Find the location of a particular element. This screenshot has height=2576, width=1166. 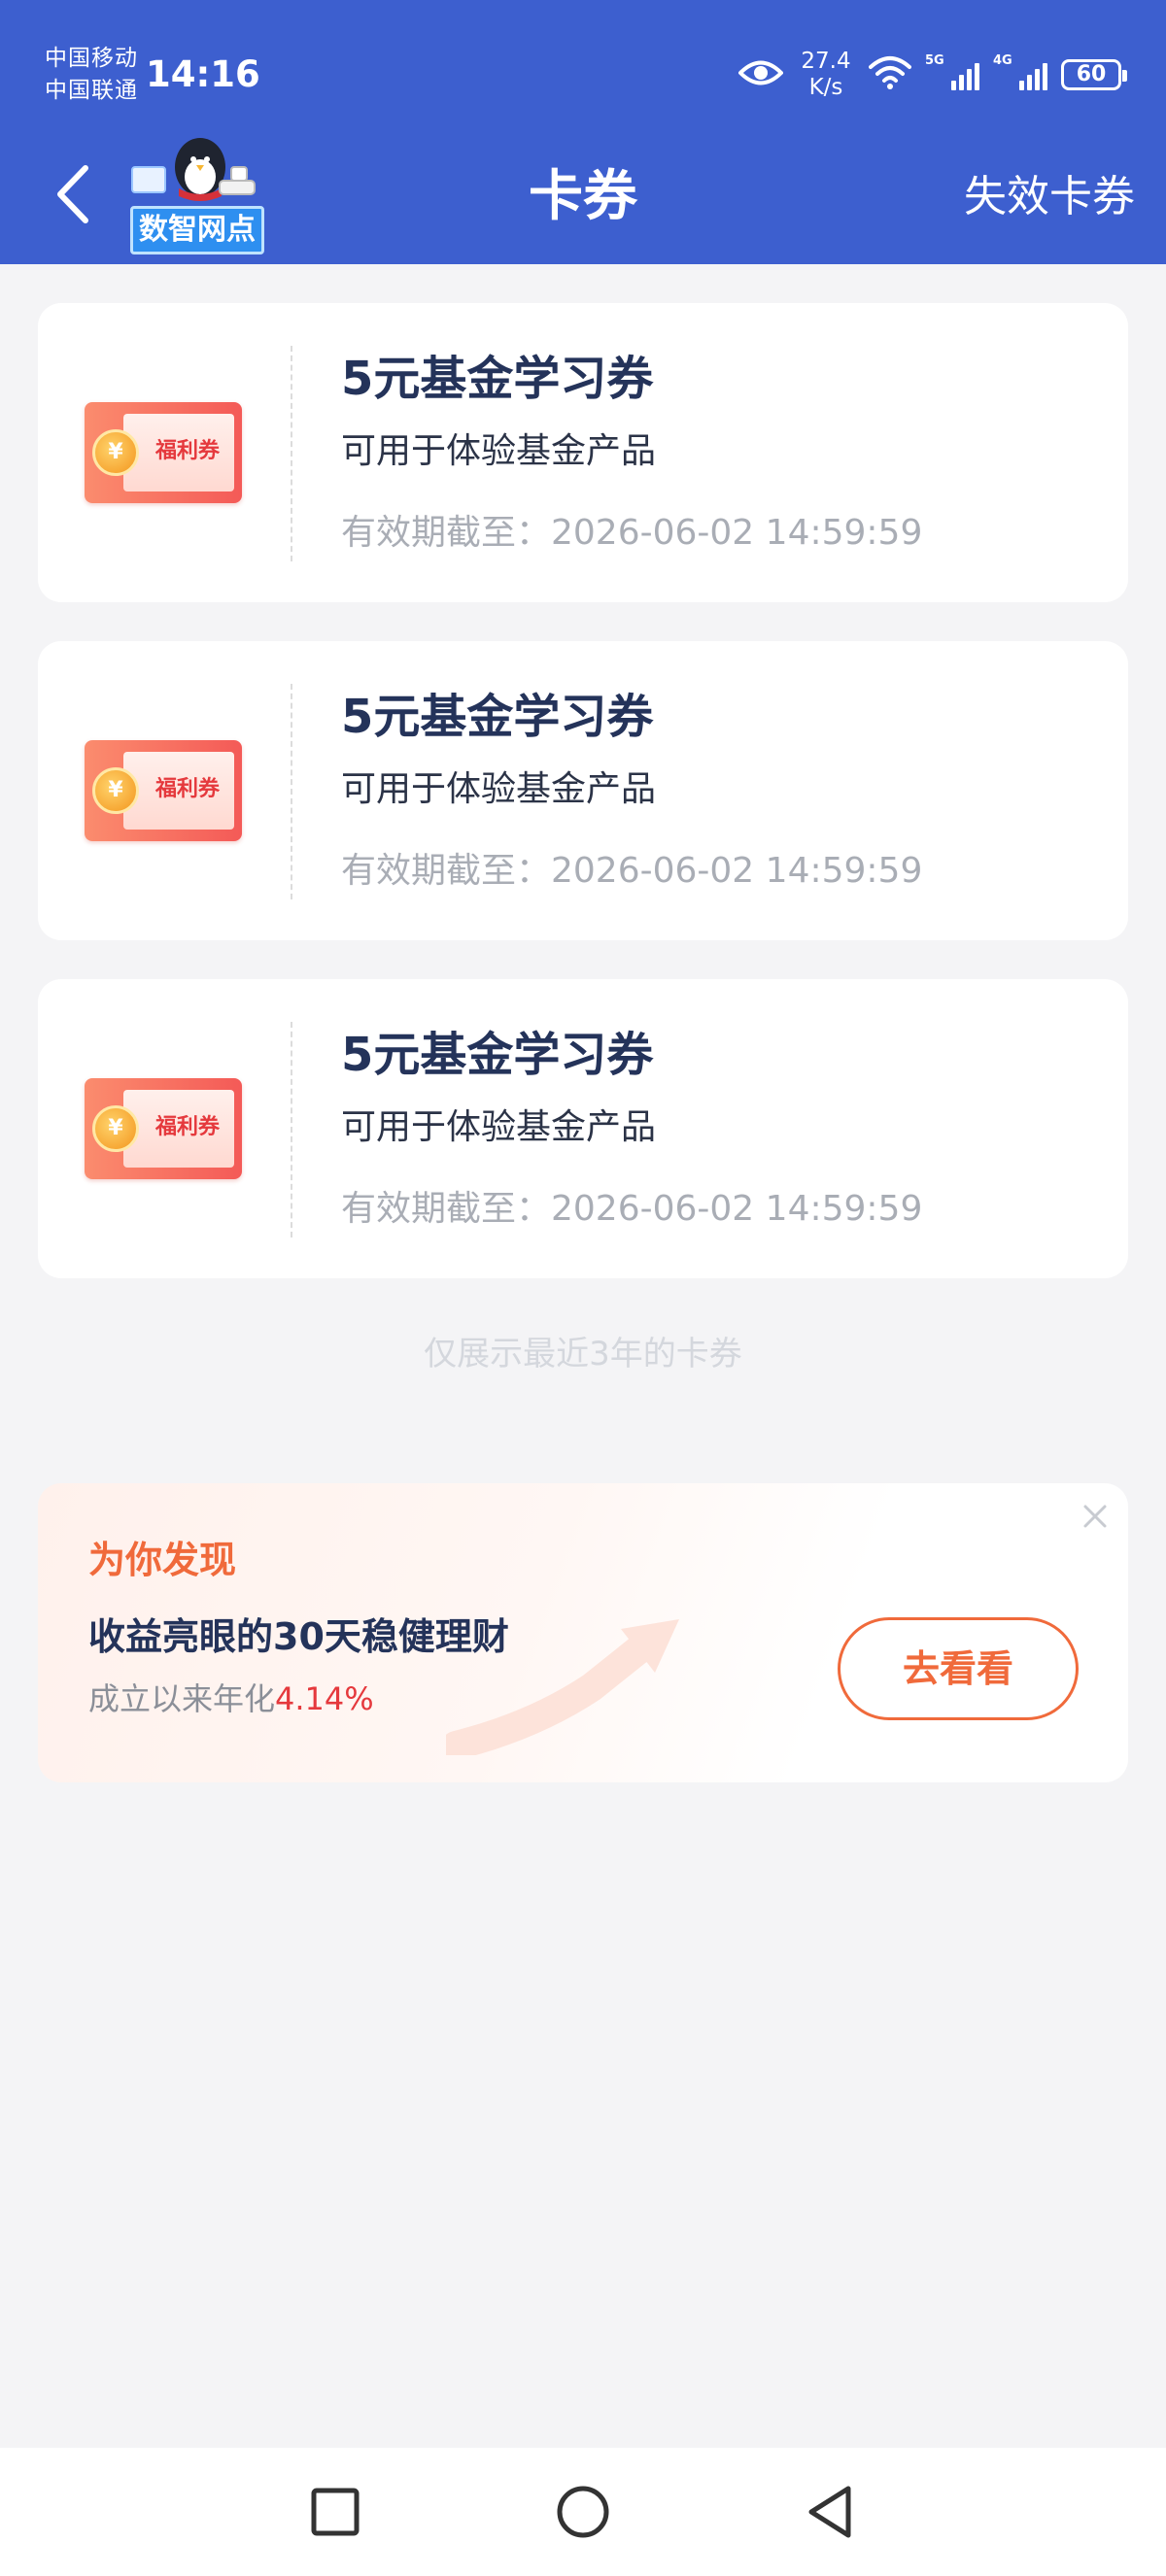

recommendation-headline: 收益亮眼的30天稳健理财 is located at coordinates (298, 1636).